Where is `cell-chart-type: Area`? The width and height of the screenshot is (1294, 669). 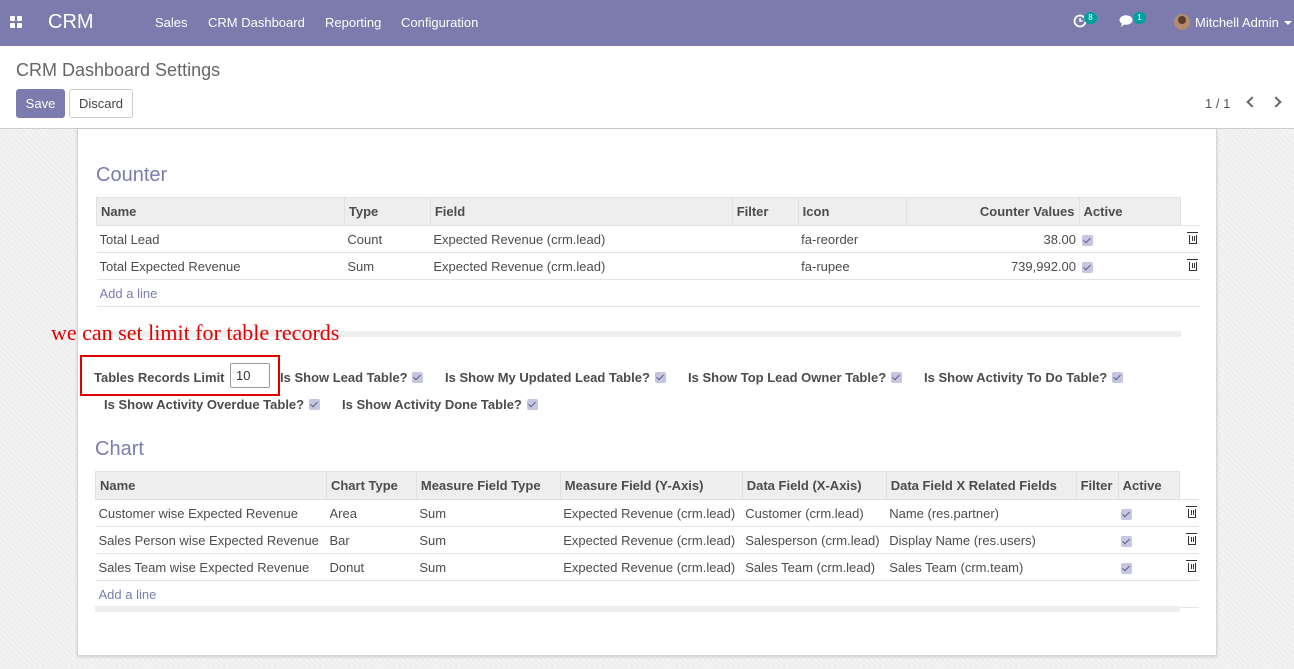
cell-chart-type: Area is located at coordinates (371, 513).